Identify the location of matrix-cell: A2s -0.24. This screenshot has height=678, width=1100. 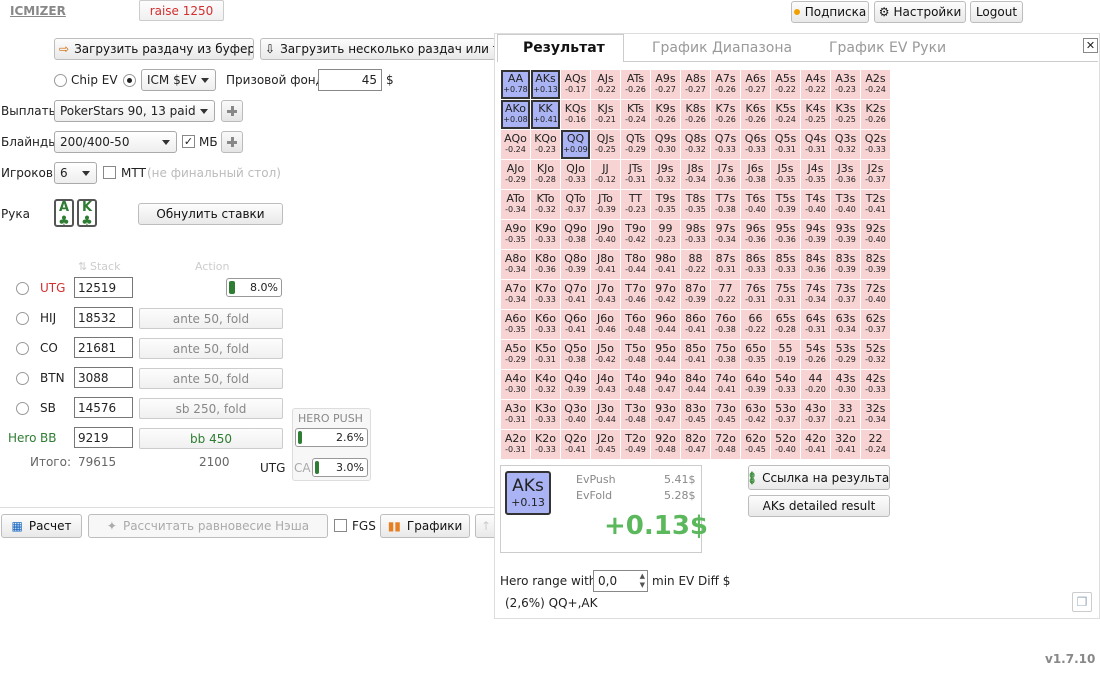
(875, 84).